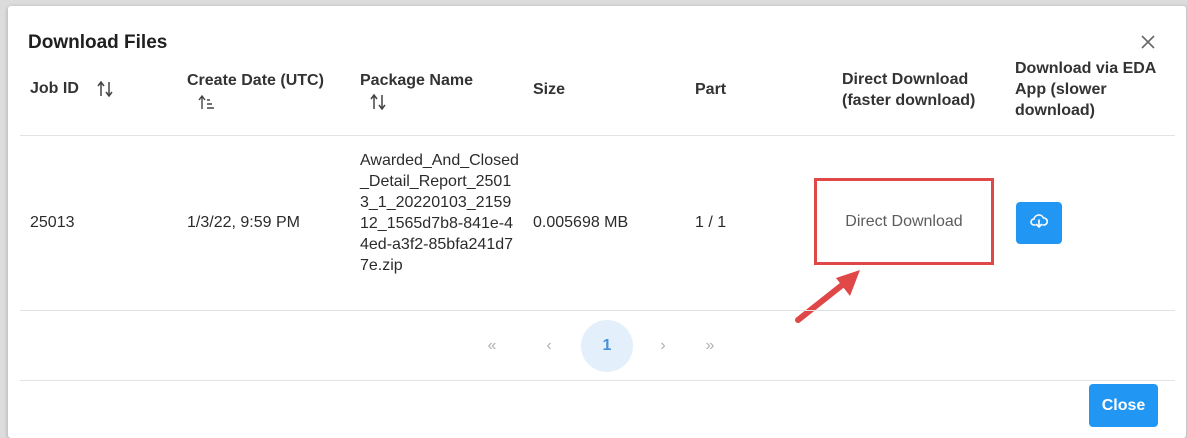 Image resolution: width=1187 pixels, height=438 pixels. I want to click on direct-download-label: Direct Download, so click(904, 221).